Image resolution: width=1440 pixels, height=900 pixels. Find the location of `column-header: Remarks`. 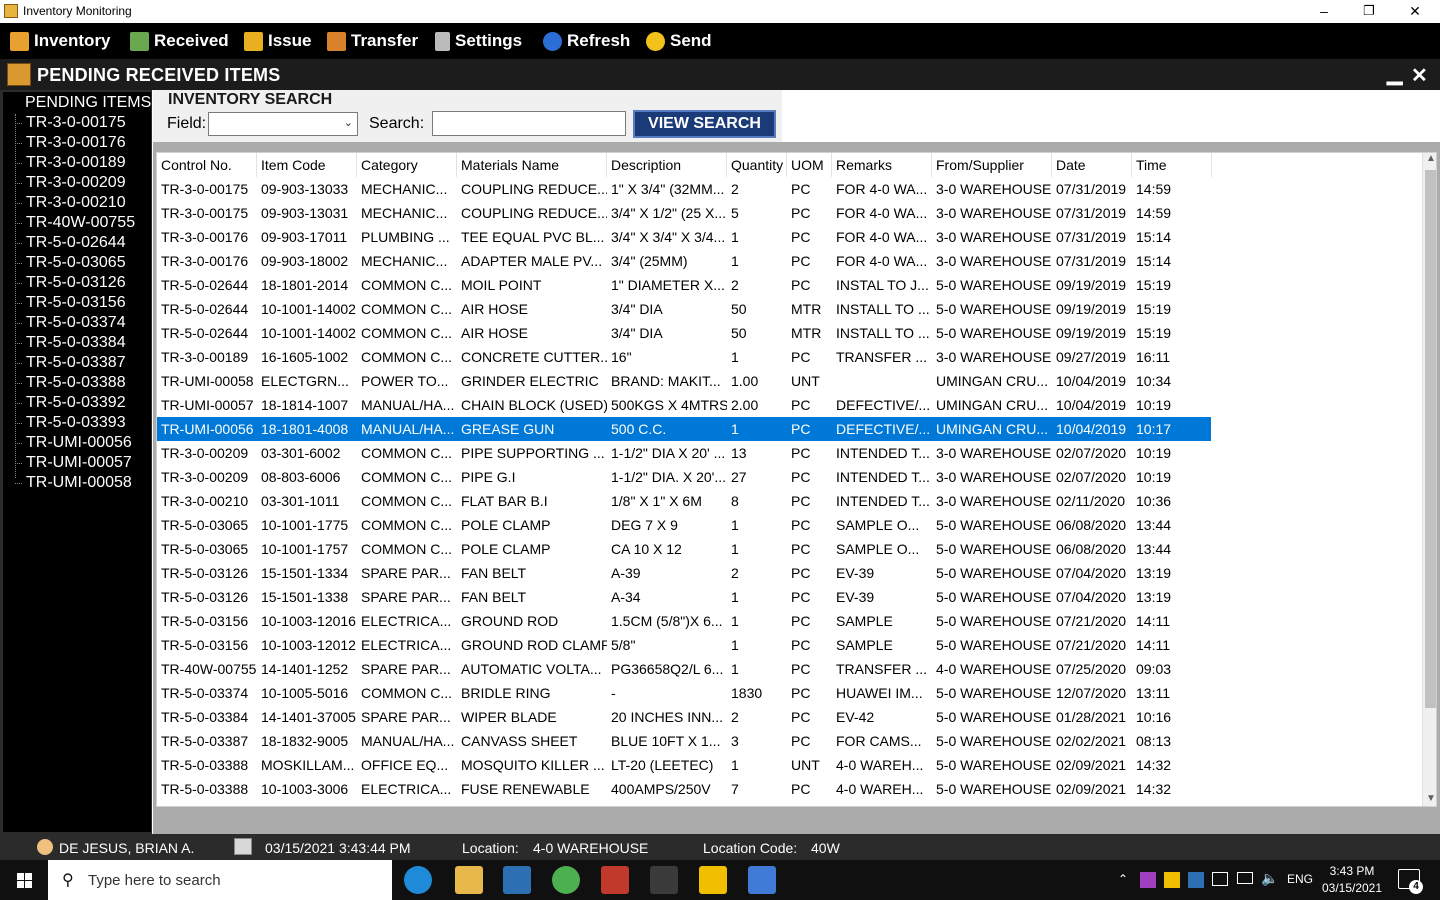

column-header: Remarks is located at coordinates (882, 165).